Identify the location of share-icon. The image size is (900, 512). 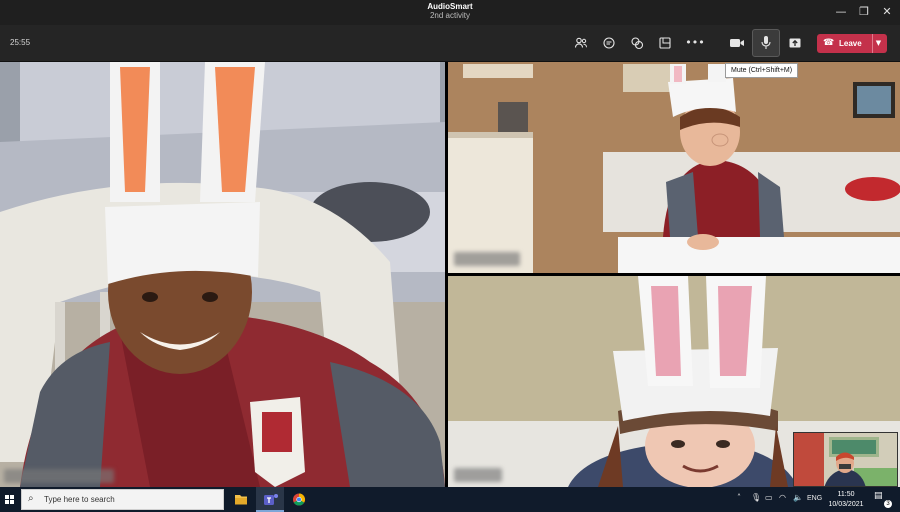
(795, 43).